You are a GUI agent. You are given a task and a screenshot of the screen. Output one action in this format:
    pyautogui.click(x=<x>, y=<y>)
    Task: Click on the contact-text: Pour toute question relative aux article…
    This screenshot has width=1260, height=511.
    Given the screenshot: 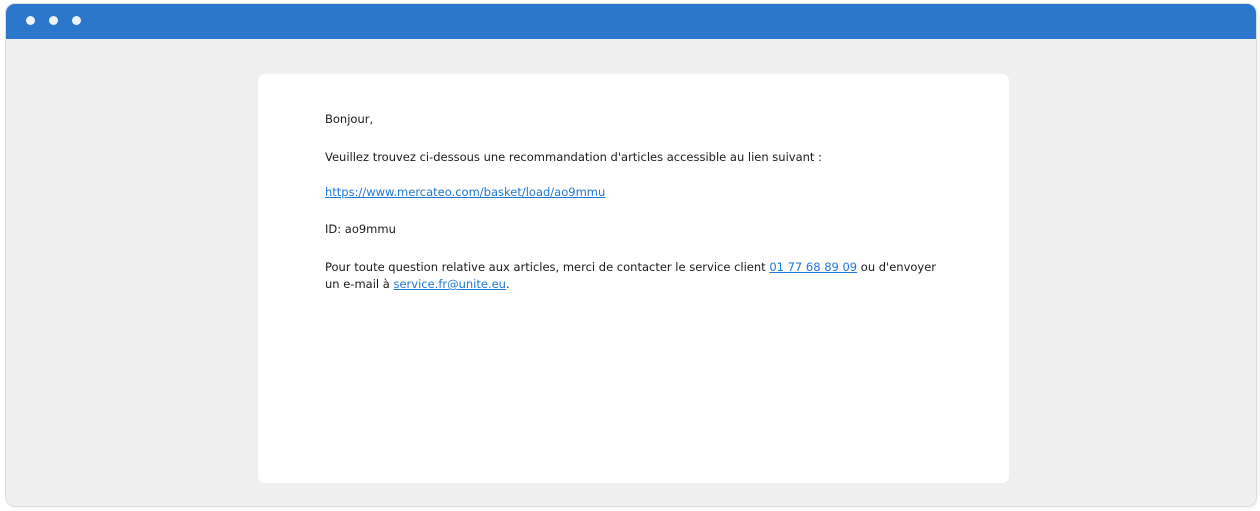 What is the action you would take?
    pyautogui.click(x=547, y=267)
    